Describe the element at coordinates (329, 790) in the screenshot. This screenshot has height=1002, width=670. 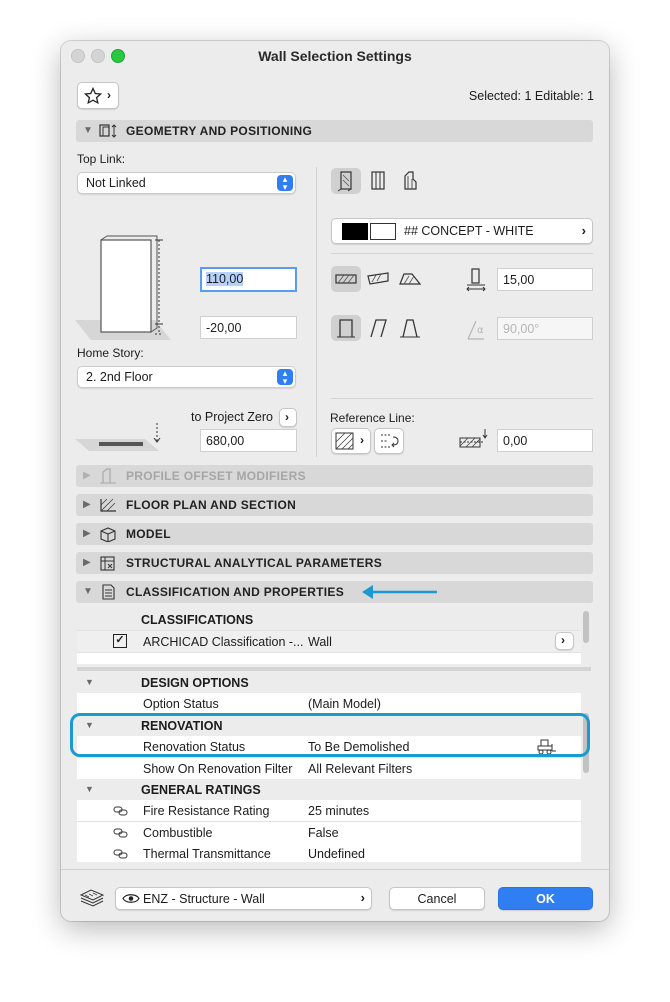
I see `group-row: ▼ GENERAL RATINGS` at that location.